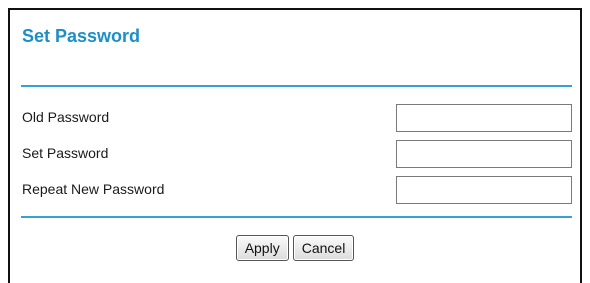 This screenshot has height=283, width=590. I want to click on apply-button: Apply, so click(262, 248).